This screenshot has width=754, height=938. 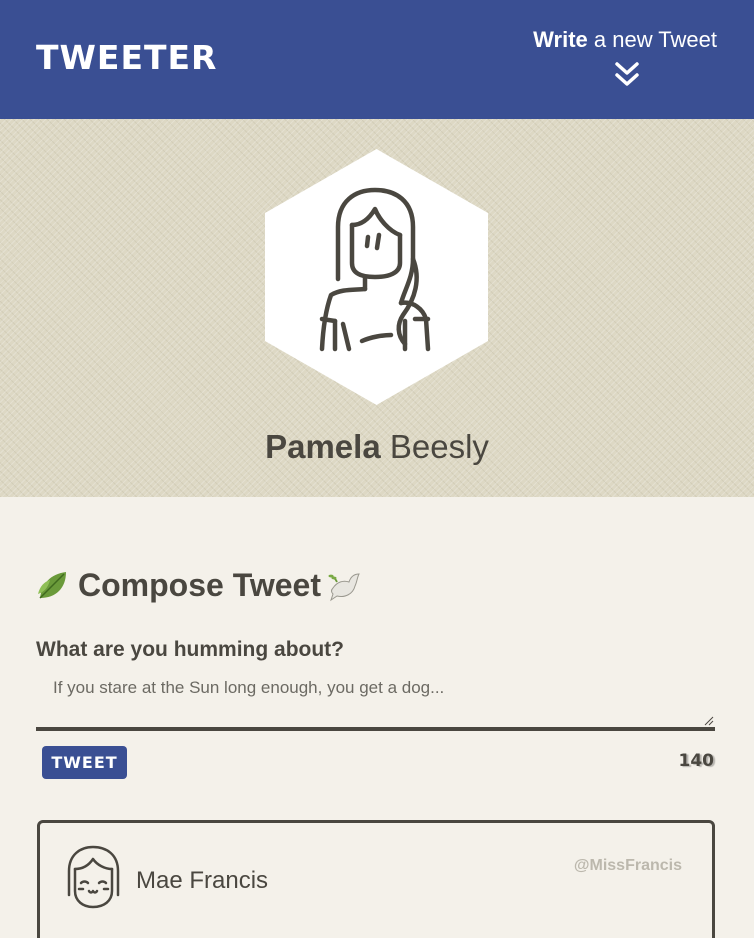 I want to click on compose-title: Compose Tweet, so click(x=198, y=585).